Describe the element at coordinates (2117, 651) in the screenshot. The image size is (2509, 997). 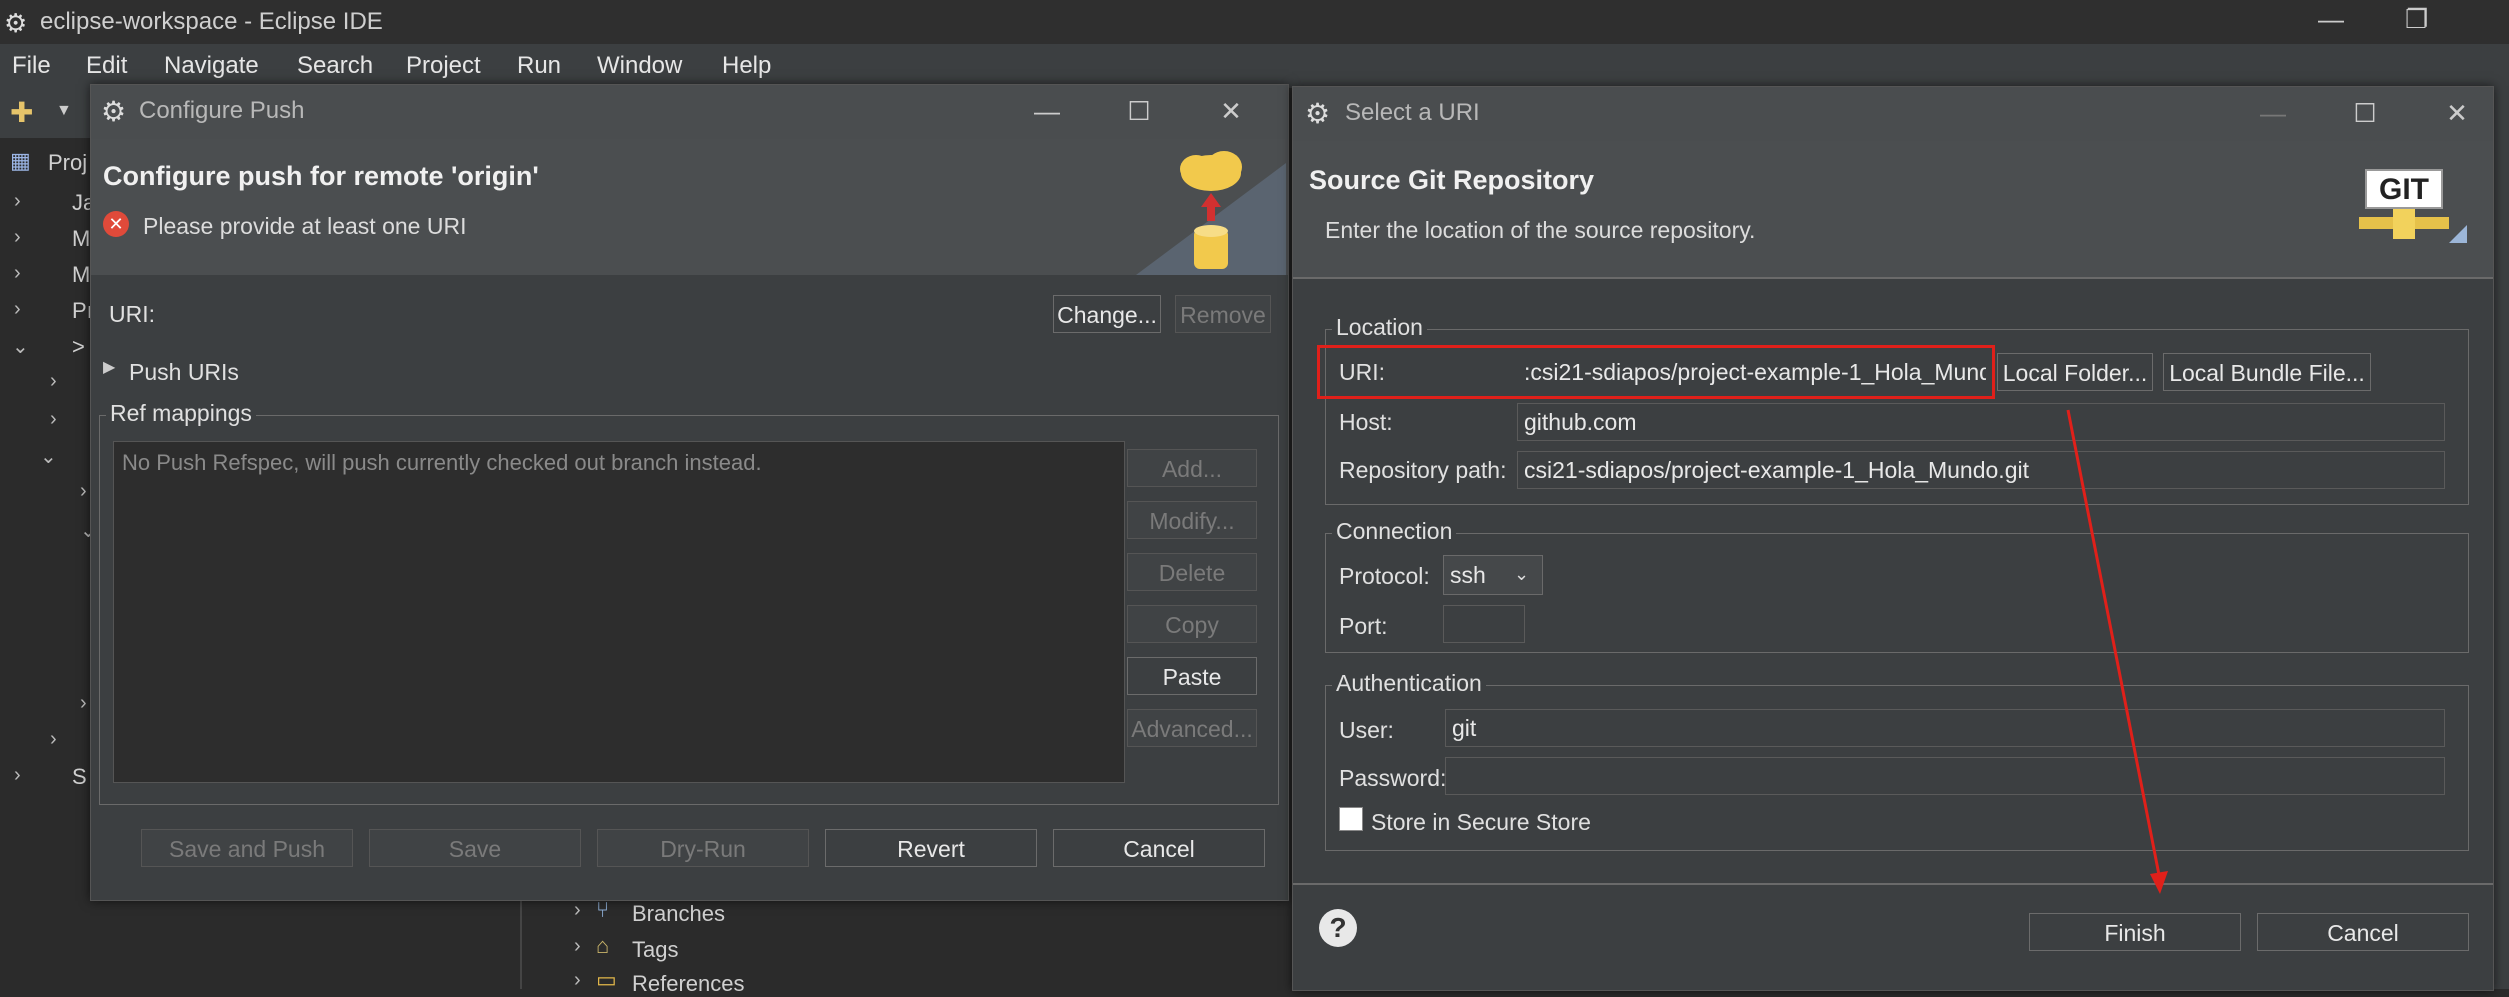
I see `annotation-arrow` at that location.